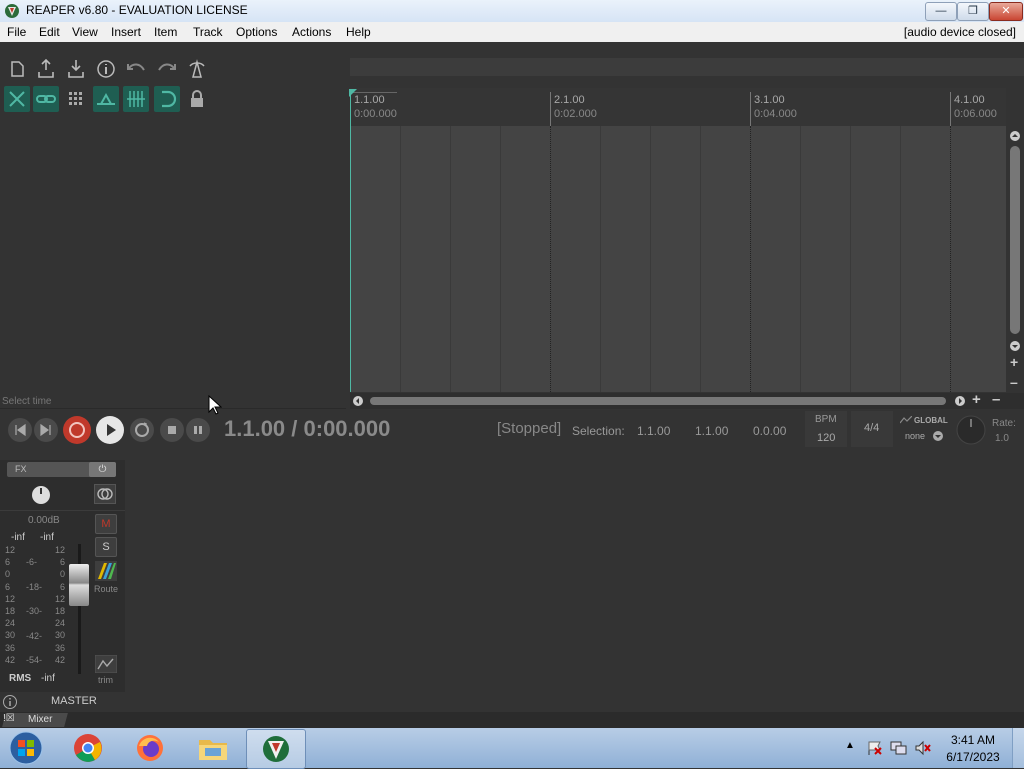 The image size is (1024, 769). Describe the element at coordinates (85, 32) in the screenshot. I see `menu-view: View` at that location.